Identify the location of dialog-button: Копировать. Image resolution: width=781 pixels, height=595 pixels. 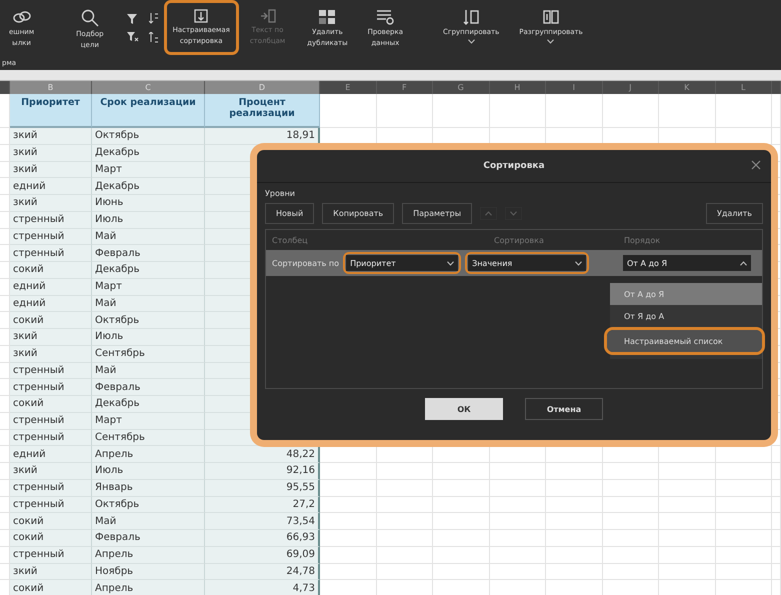
(358, 213).